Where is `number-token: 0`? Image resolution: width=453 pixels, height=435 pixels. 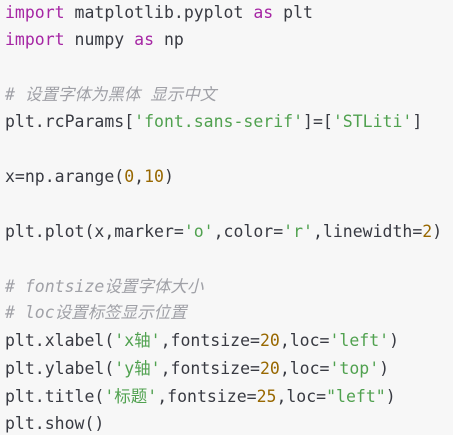
number-token: 0 is located at coordinates (129, 176).